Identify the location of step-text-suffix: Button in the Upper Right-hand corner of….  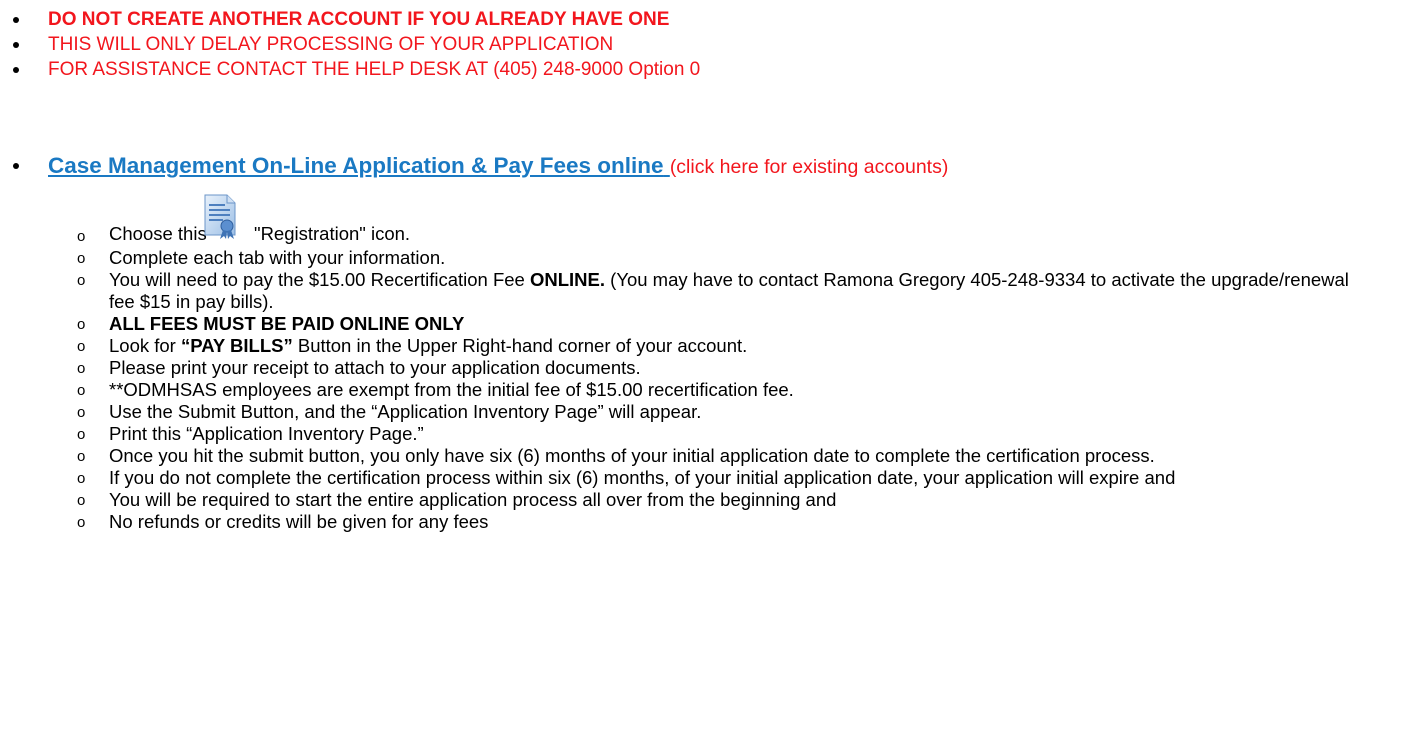
(520, 345).